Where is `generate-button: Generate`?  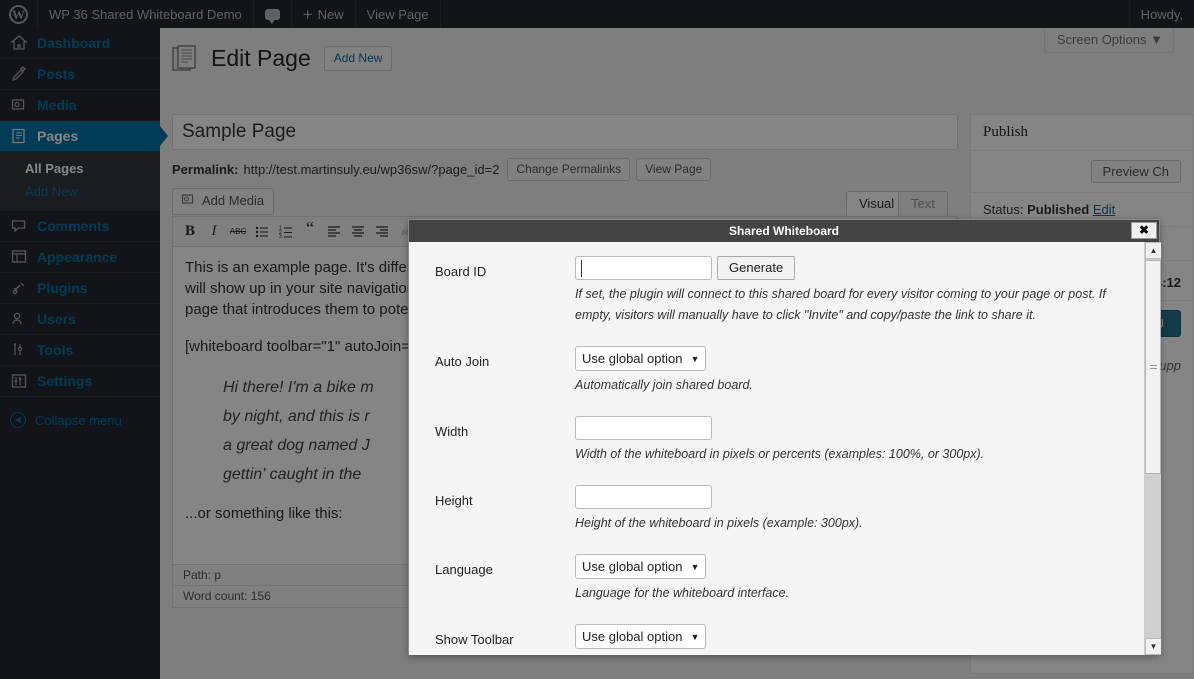
generate-button: Generate is located at coordinates (756, 268).